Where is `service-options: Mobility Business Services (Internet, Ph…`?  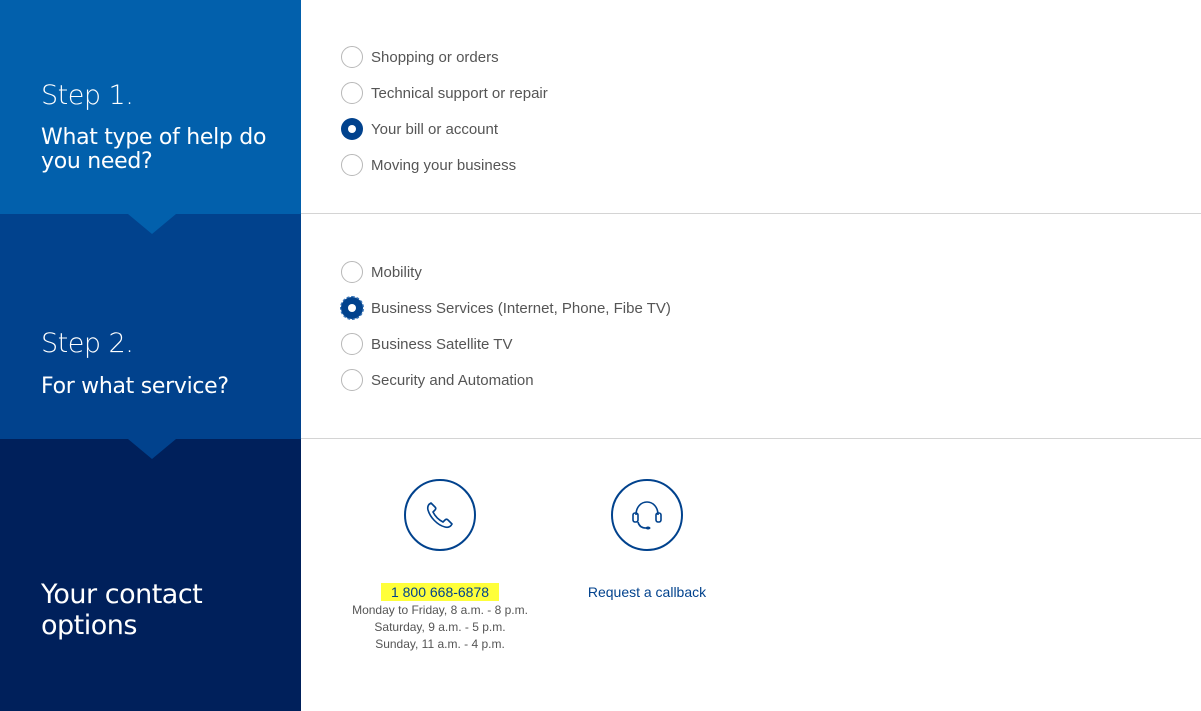 service-options: Mobility Business Services (Internet, Ph… is located at coordinates (505, 326).